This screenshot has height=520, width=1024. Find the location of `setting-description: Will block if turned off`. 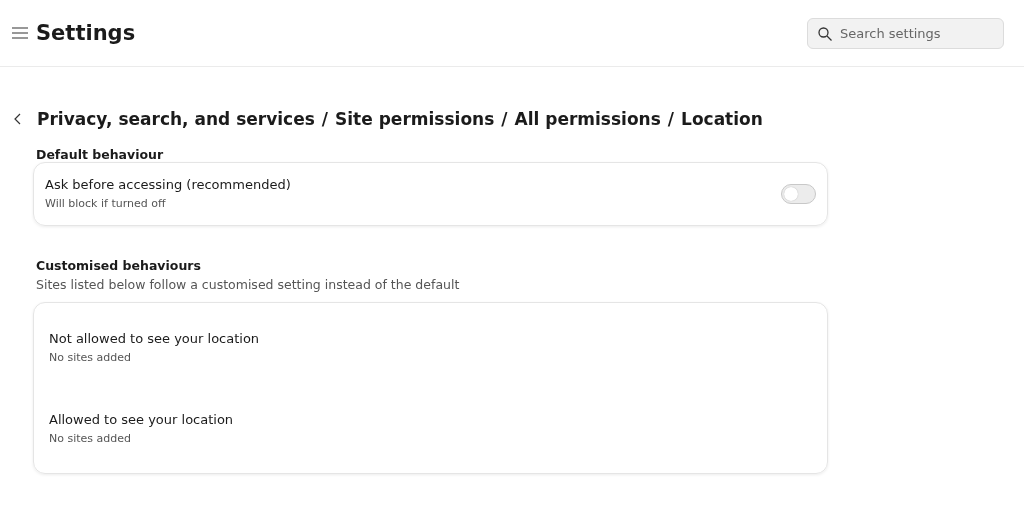

setting-description: Will block if turned off is located at coordinates (106, 203).